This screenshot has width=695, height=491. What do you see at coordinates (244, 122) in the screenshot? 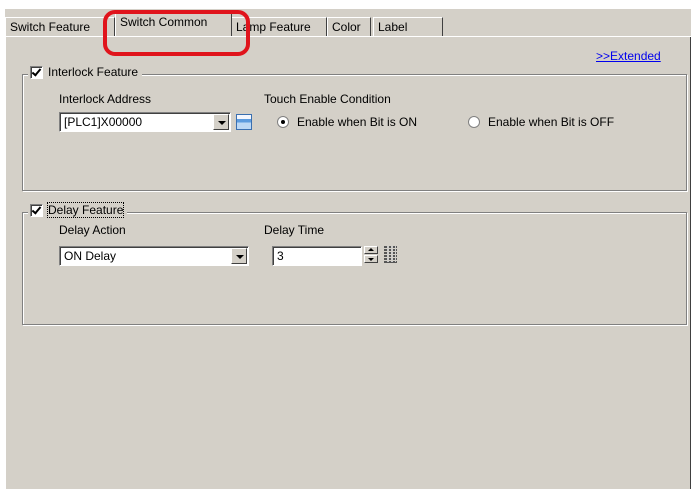
I see `address-input-icon` at bounding box center [244, 122].